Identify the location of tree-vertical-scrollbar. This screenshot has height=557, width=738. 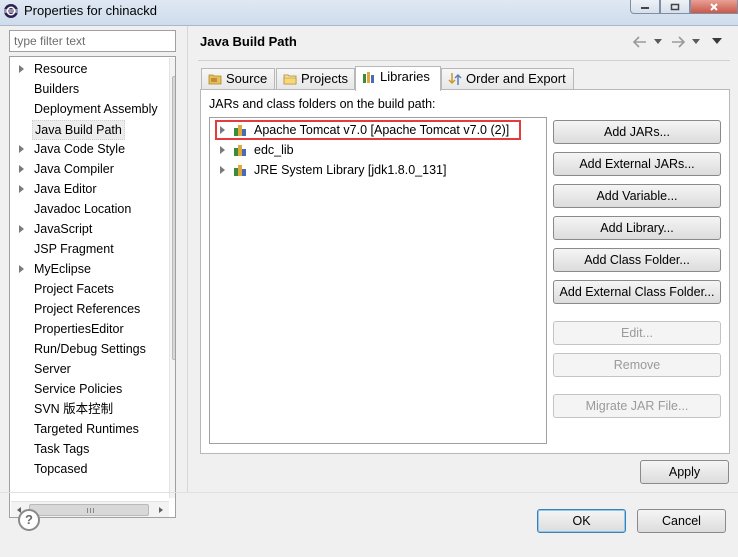
(172, 278).